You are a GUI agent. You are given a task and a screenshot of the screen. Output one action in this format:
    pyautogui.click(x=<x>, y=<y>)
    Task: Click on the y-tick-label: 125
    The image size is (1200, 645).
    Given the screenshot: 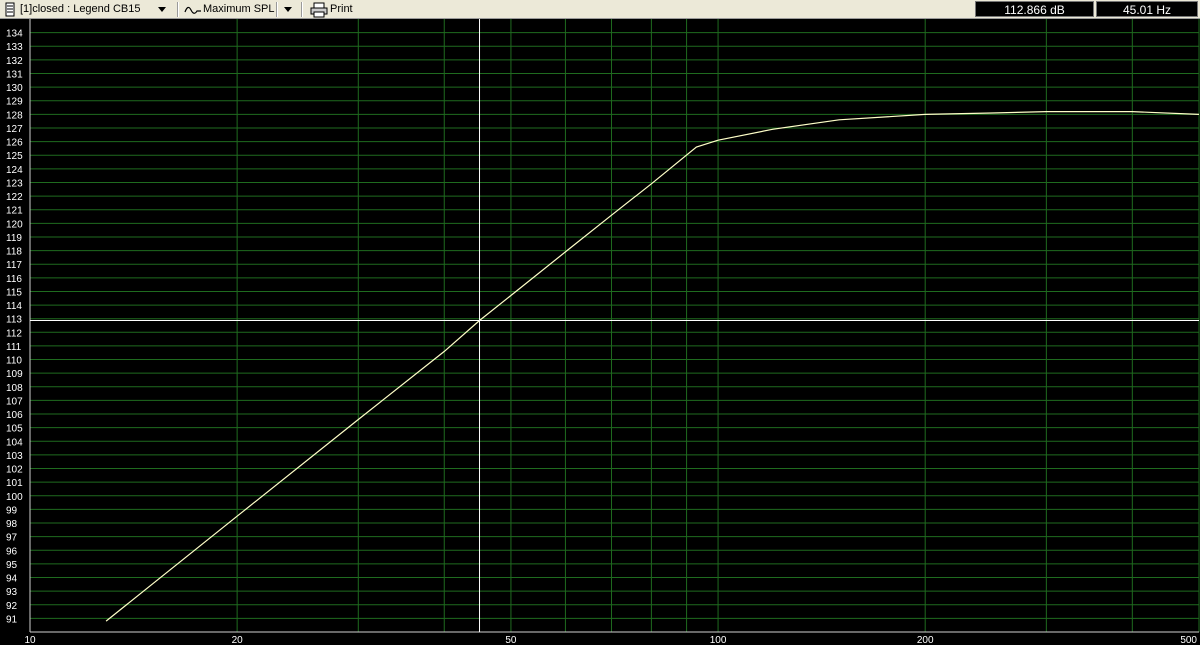 What is the action you would take?
    pyautogui.click(x=14, y=156)
    